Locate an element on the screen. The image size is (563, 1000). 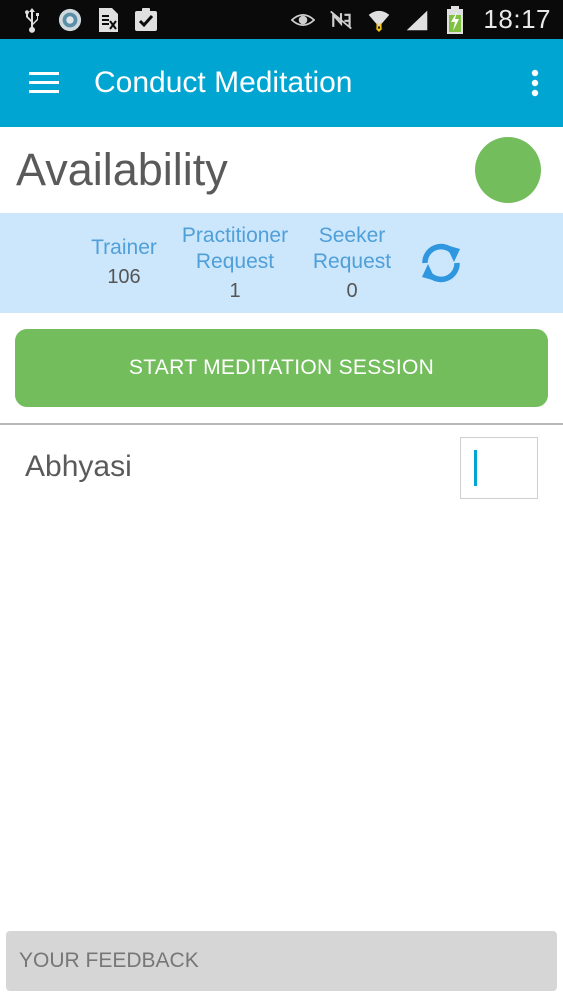
practitioner-request-stat: Practitioner Request 1 is located at coordinates (235, 263).